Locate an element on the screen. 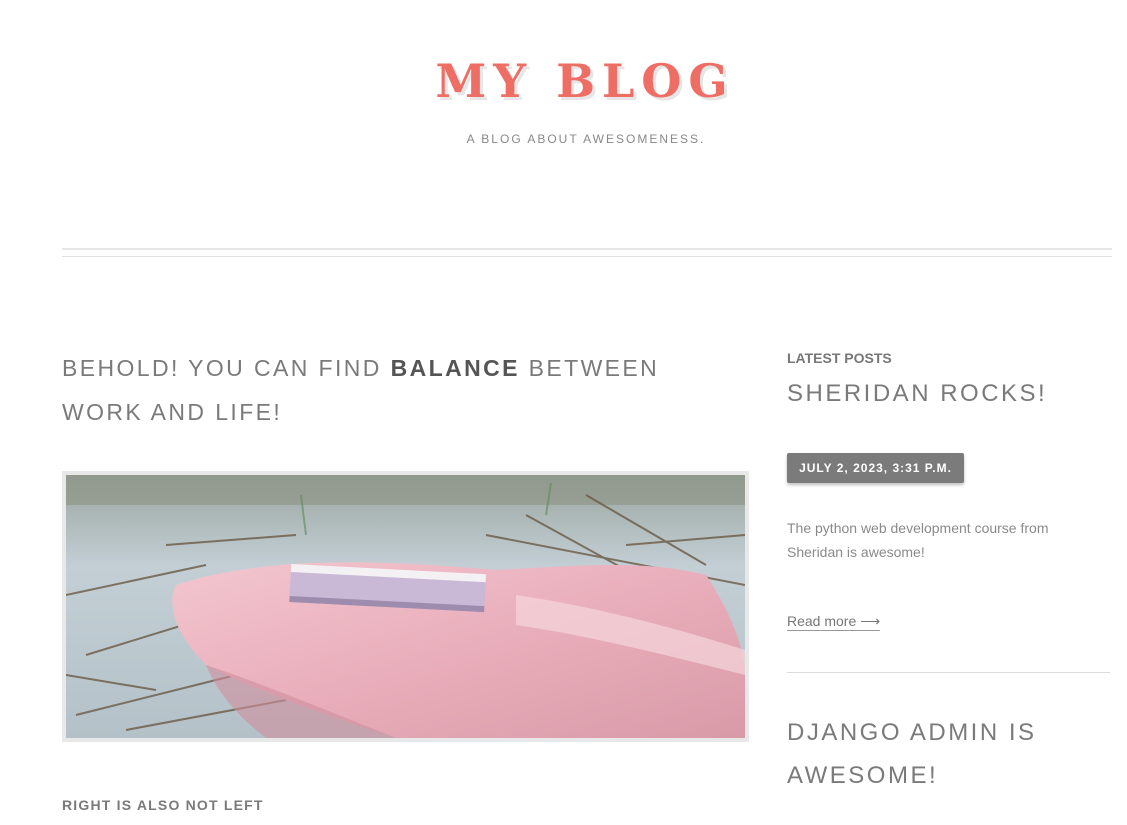 The height and width of the screenshot is (825, 1127). post-title-emphasis: BALANCE is located at coordinates (455, 368).